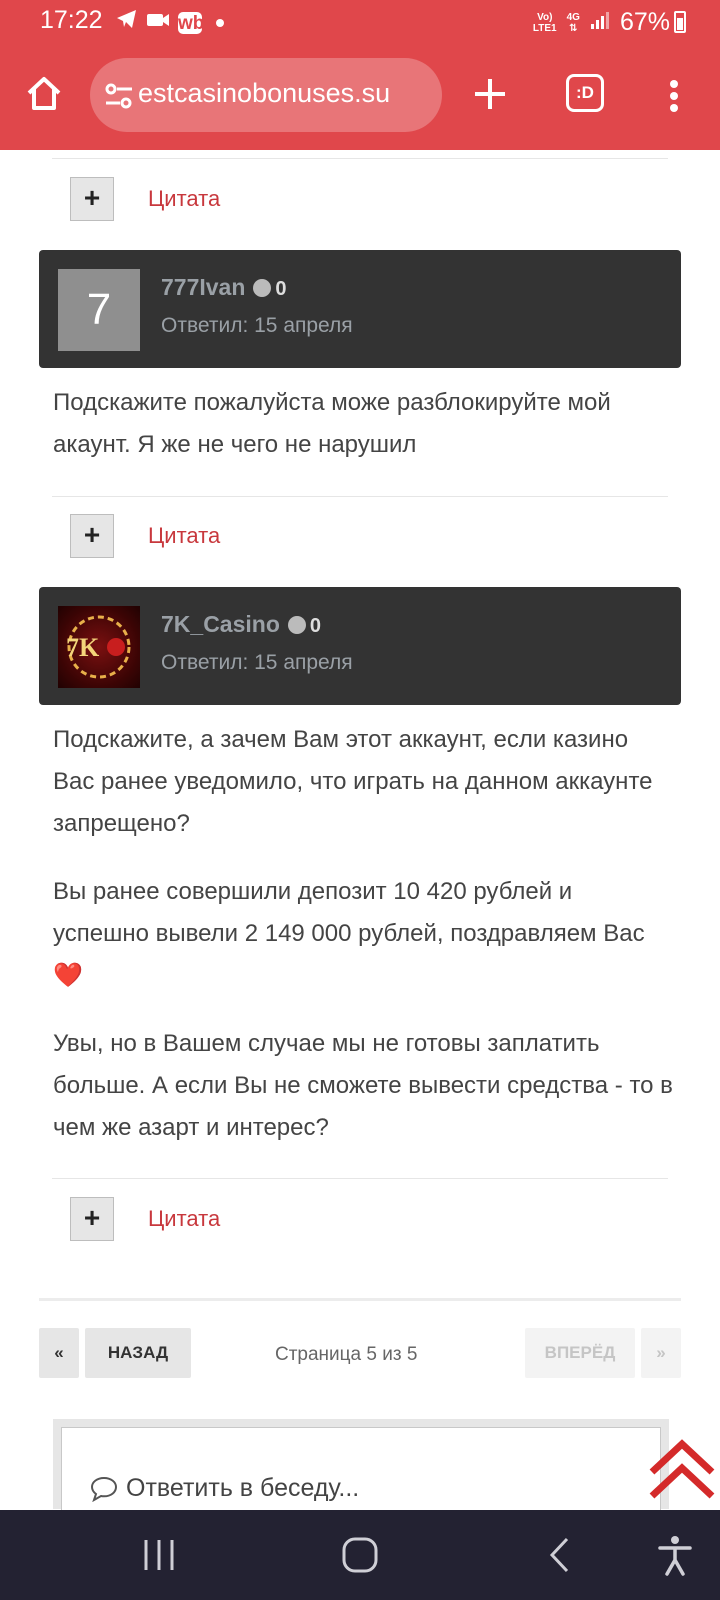 Image resolution: width=720 pixels, height=1600 pixels. I want to click on casino-logo-icon: 7K, so click(98, 647).